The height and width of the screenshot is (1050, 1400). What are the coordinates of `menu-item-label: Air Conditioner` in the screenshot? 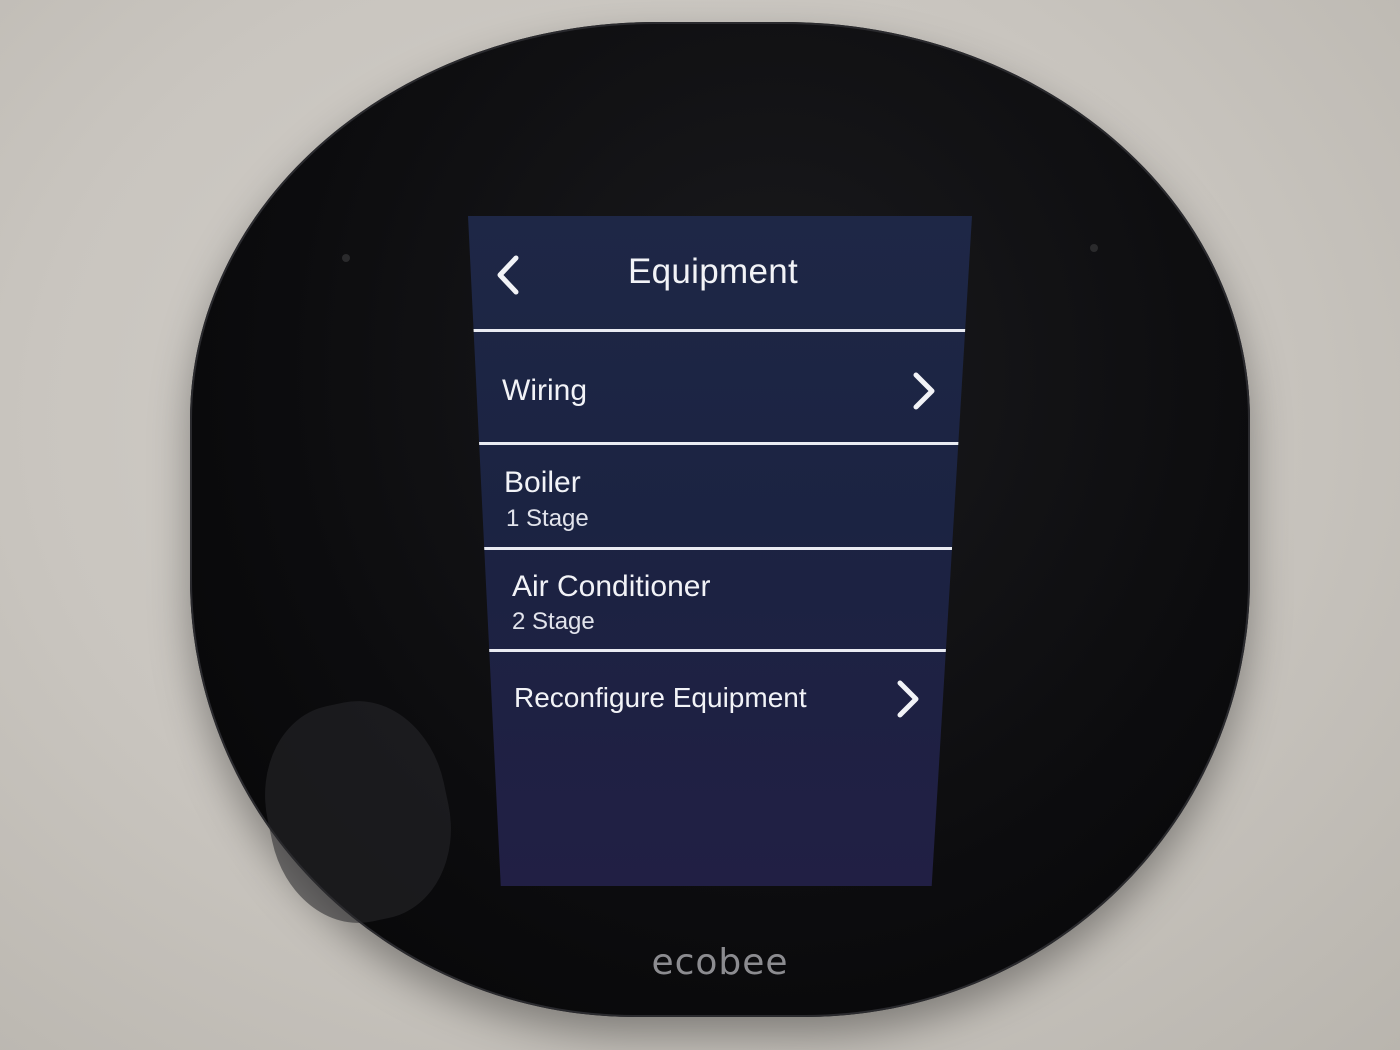 It's located at (611, 586).